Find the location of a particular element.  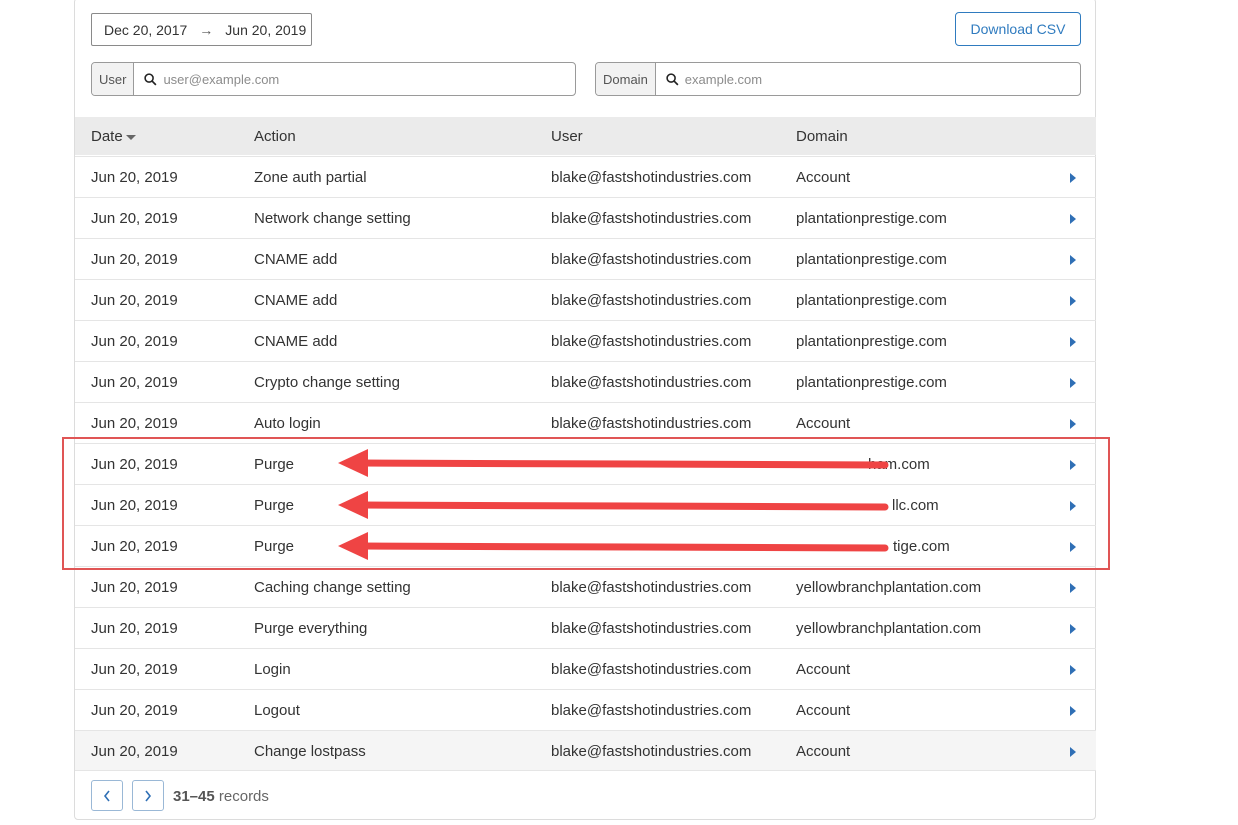

cell-action: Change lostpass is located at coordinates (310, 751).